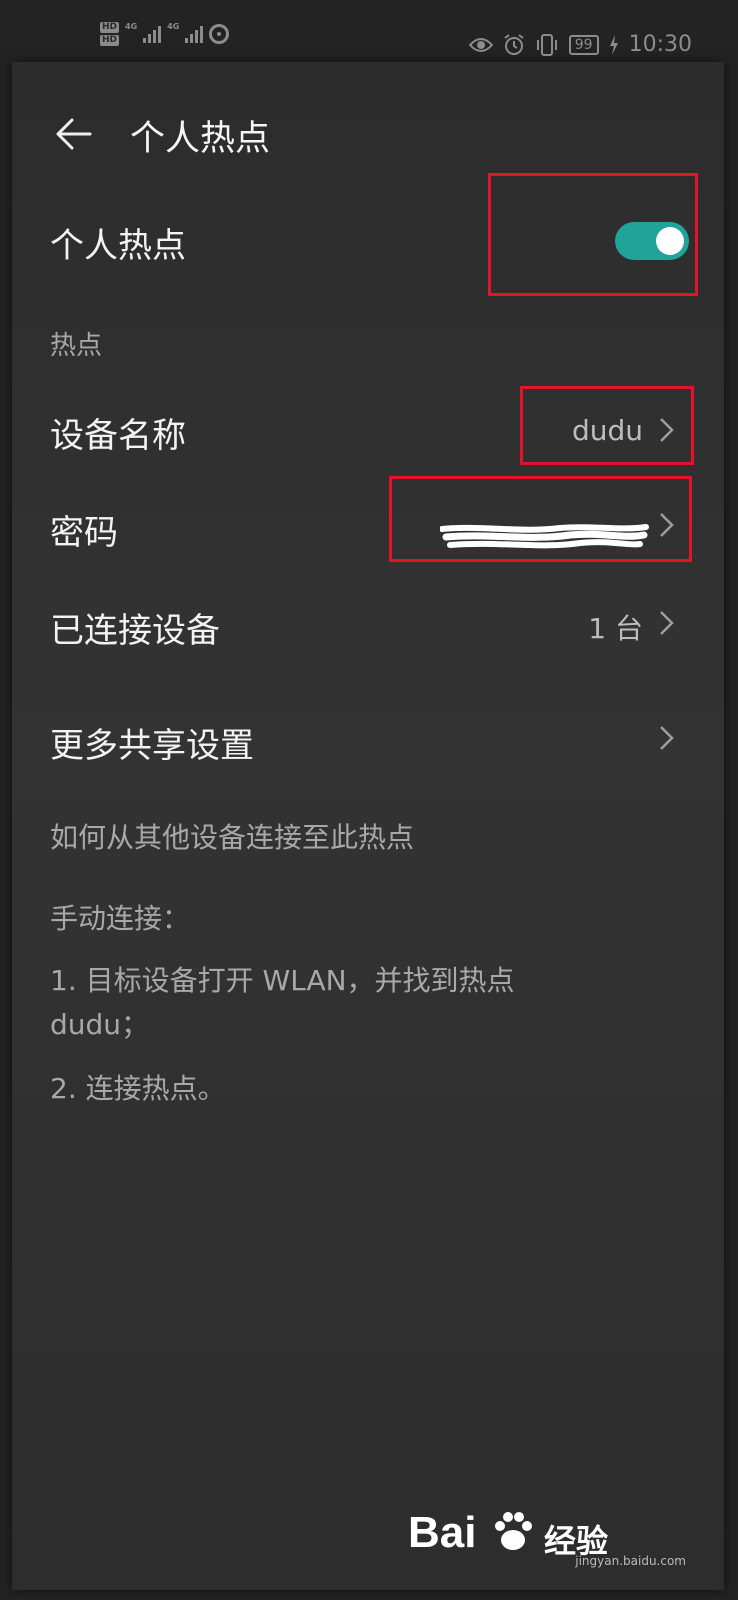 The image size is (738, 1600). What do you see at coordinates (630, 1561) in the screenshot?
I see `watermark-url: jingyan.baidu.com` at bounding box center [630, 1561].